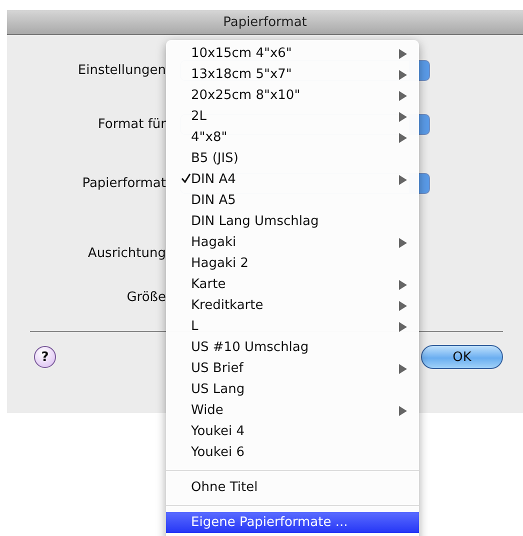 This screenshot has width=523, height=536. I want to click on field-label: Ausrichtung, so click(126, 253).